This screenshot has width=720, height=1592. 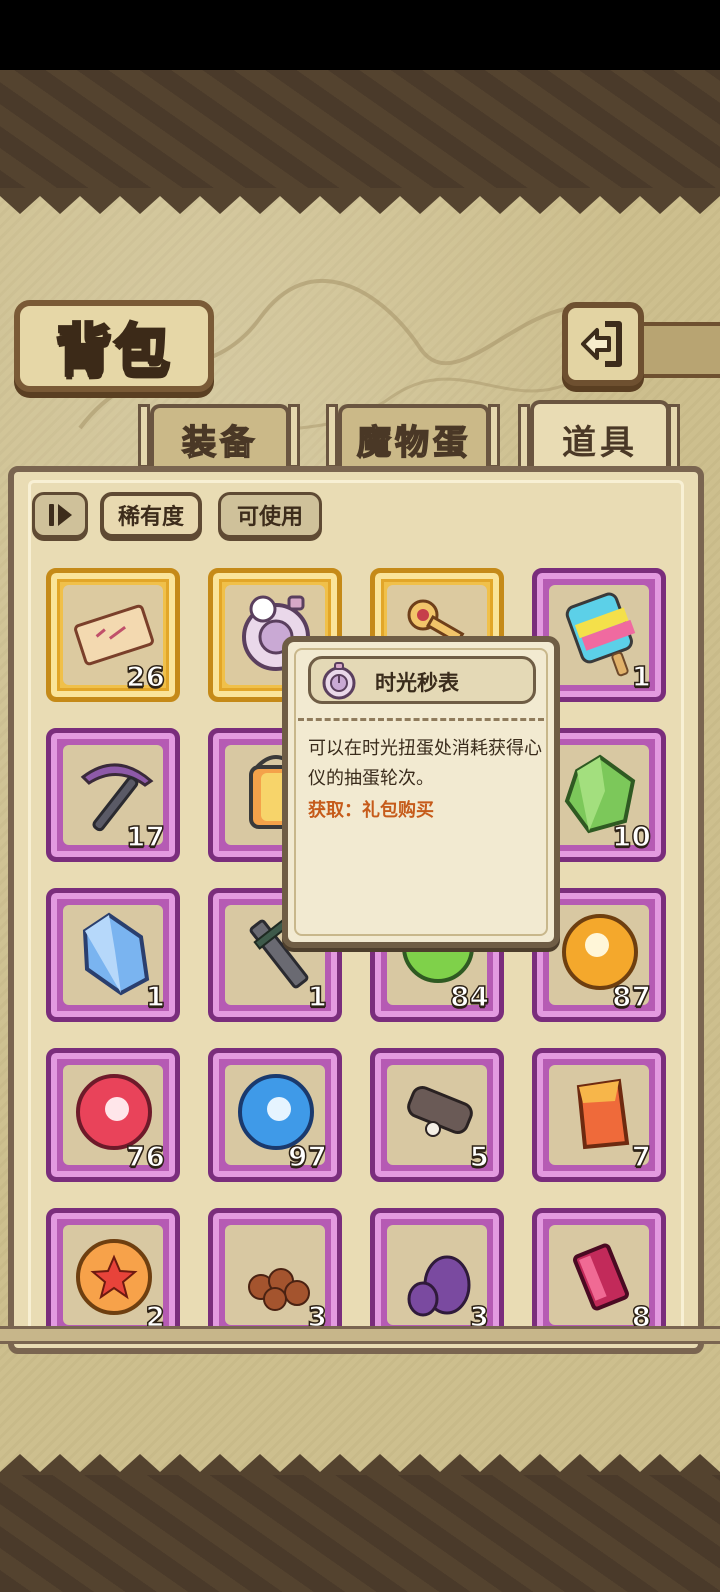 What do you see at coordinates (631, 996) in the screenshot?
I see `item-count: 87` at bounding box center [631, 996].